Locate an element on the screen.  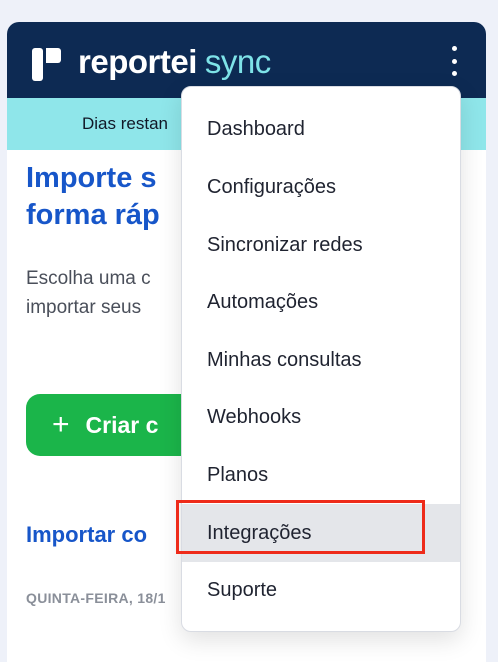
menu-item-dashboard: Dashboard is located at coordinates (321, 129).